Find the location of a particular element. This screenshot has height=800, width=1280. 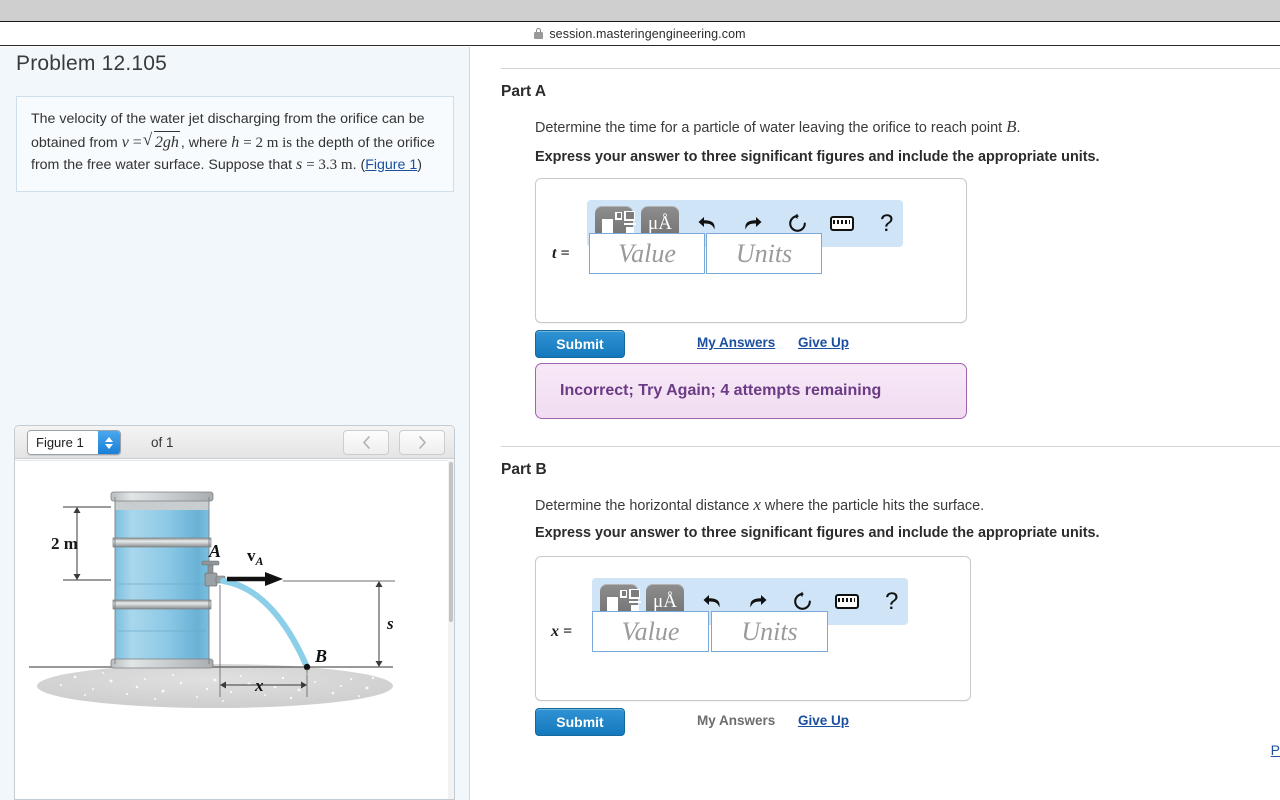

part-b-value-placeholder: Value is located at coordinates (650, 631).